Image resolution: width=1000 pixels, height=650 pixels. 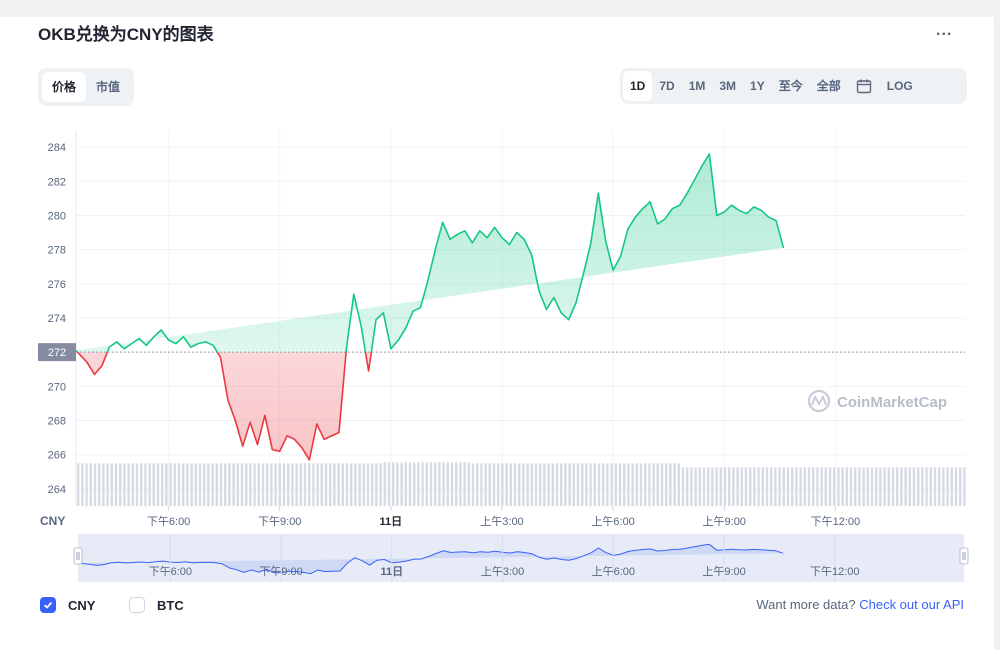 What do you see at coordinates (57, 216) in the screenshot?
I see `y-tick-label: 280` at bounding box center [57, 216].